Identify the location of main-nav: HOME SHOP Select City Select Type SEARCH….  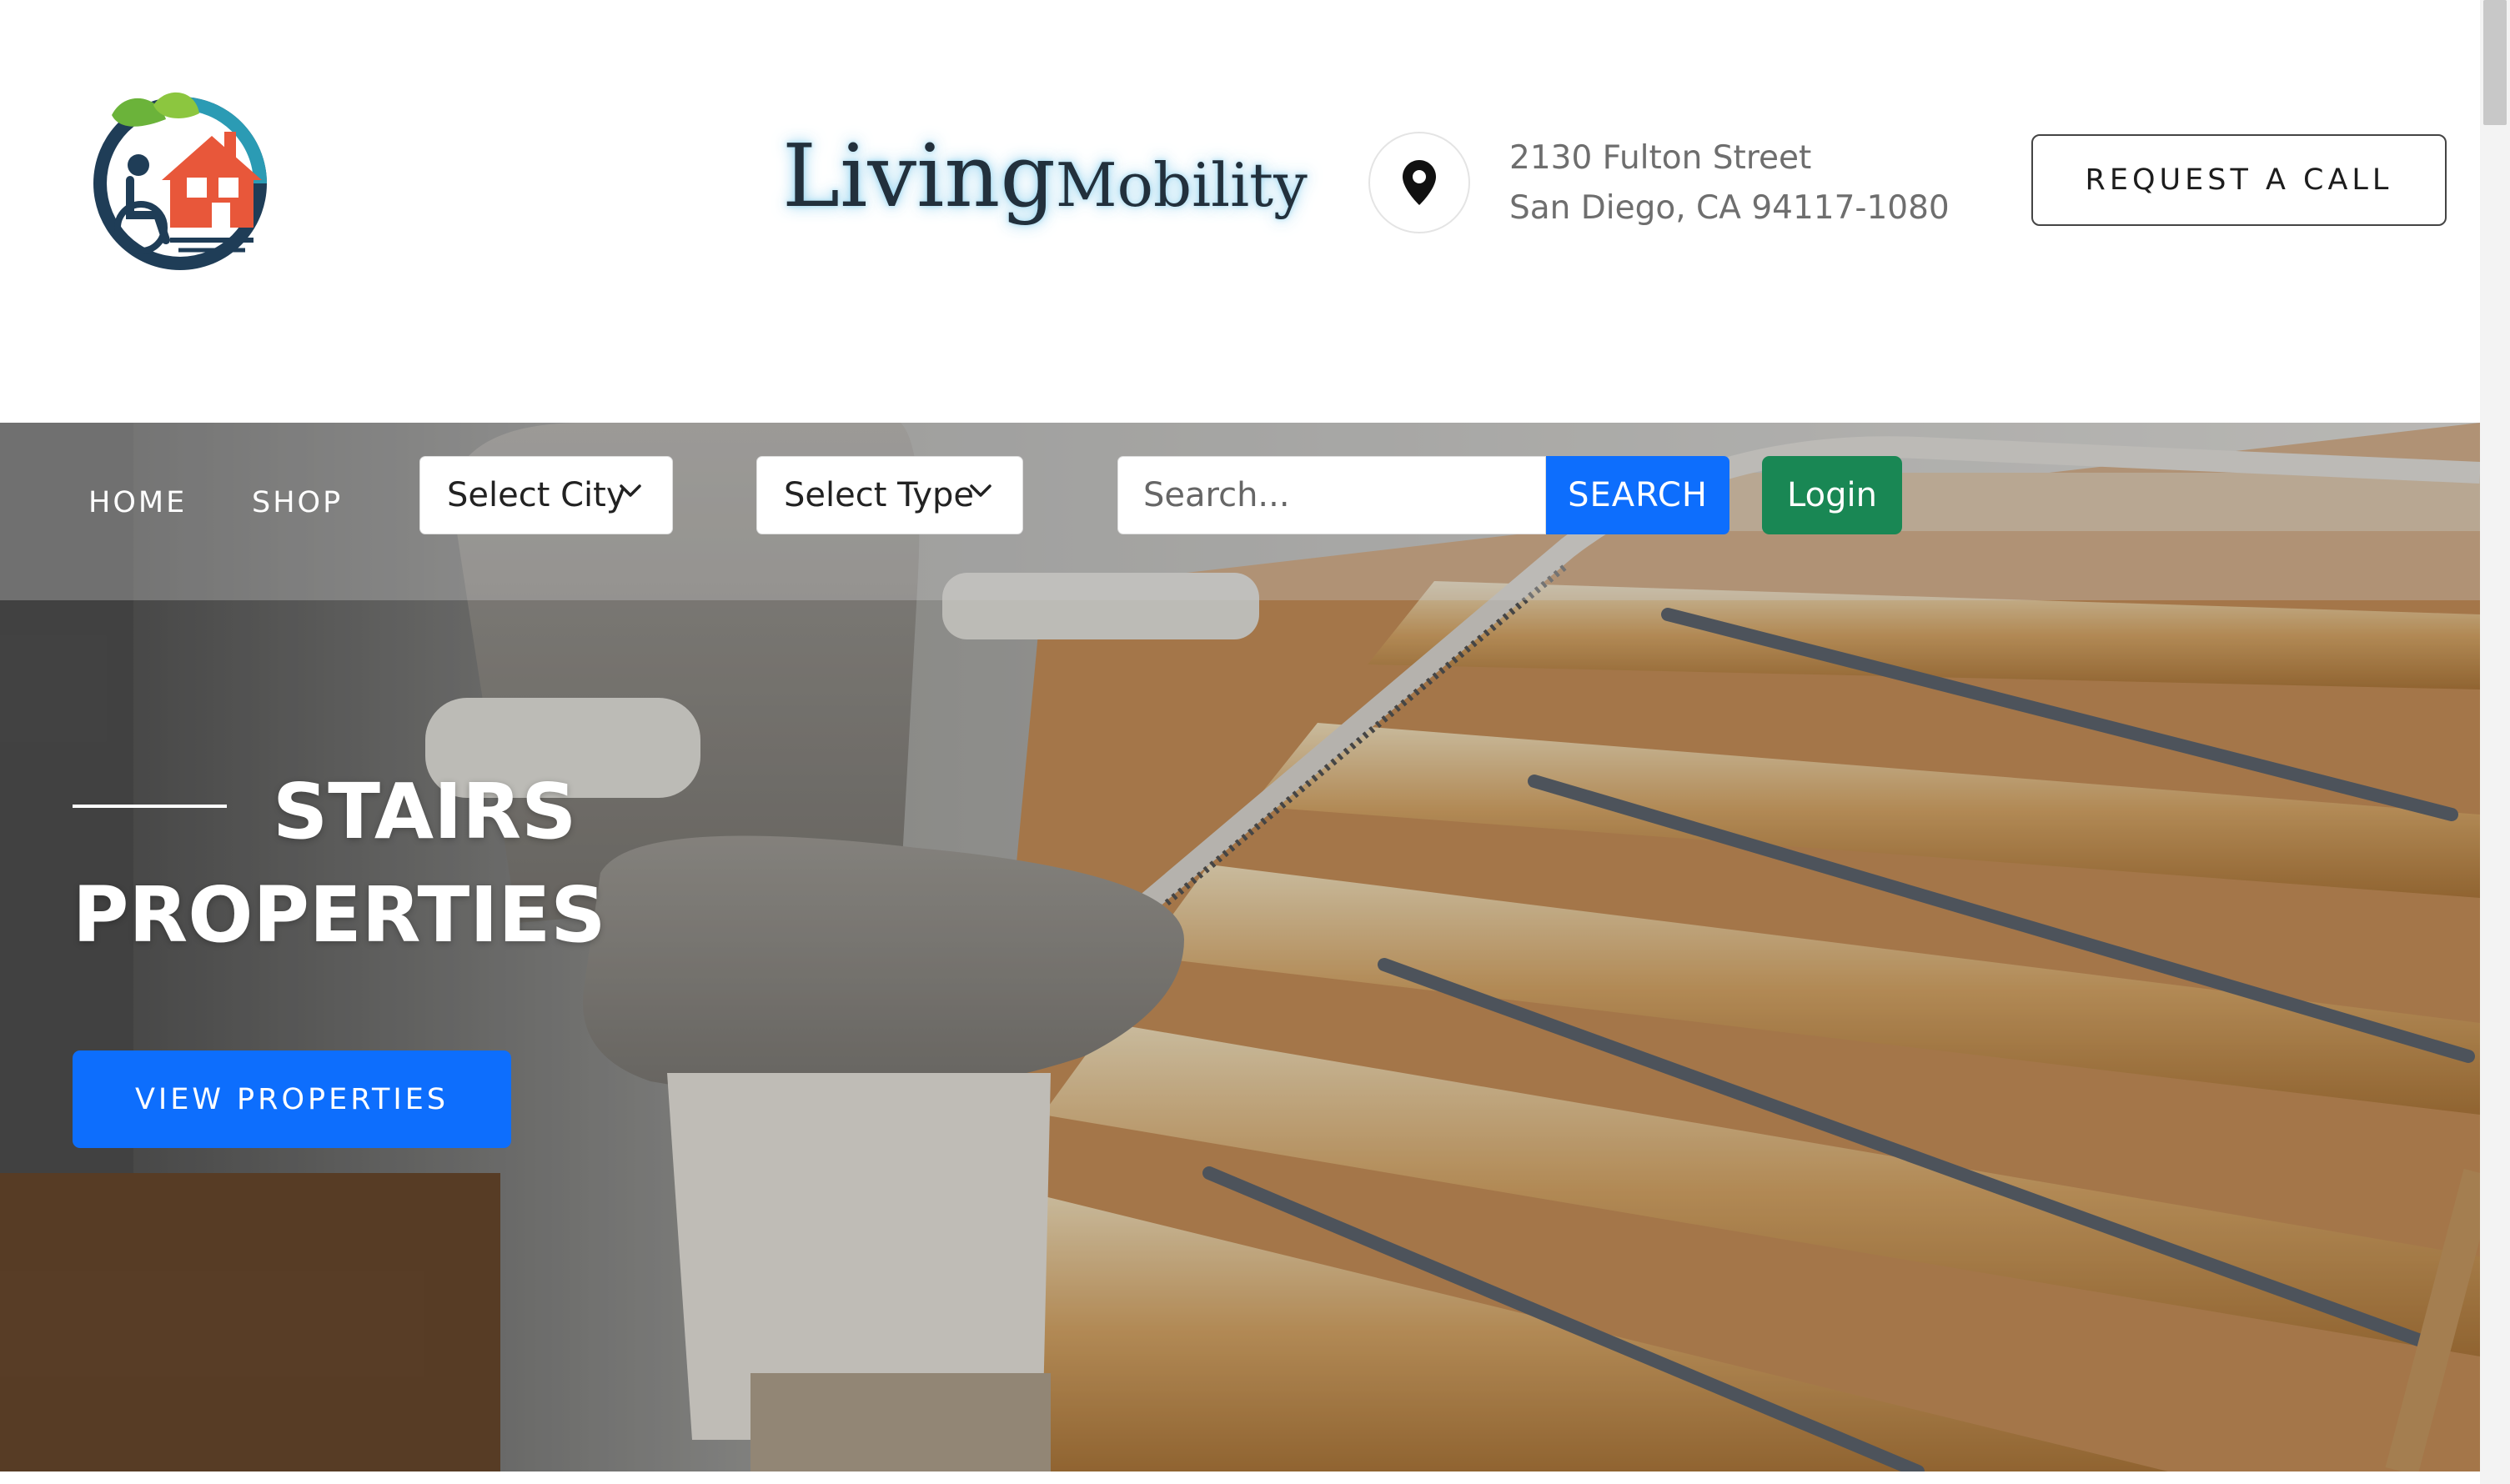
(1240, 511).